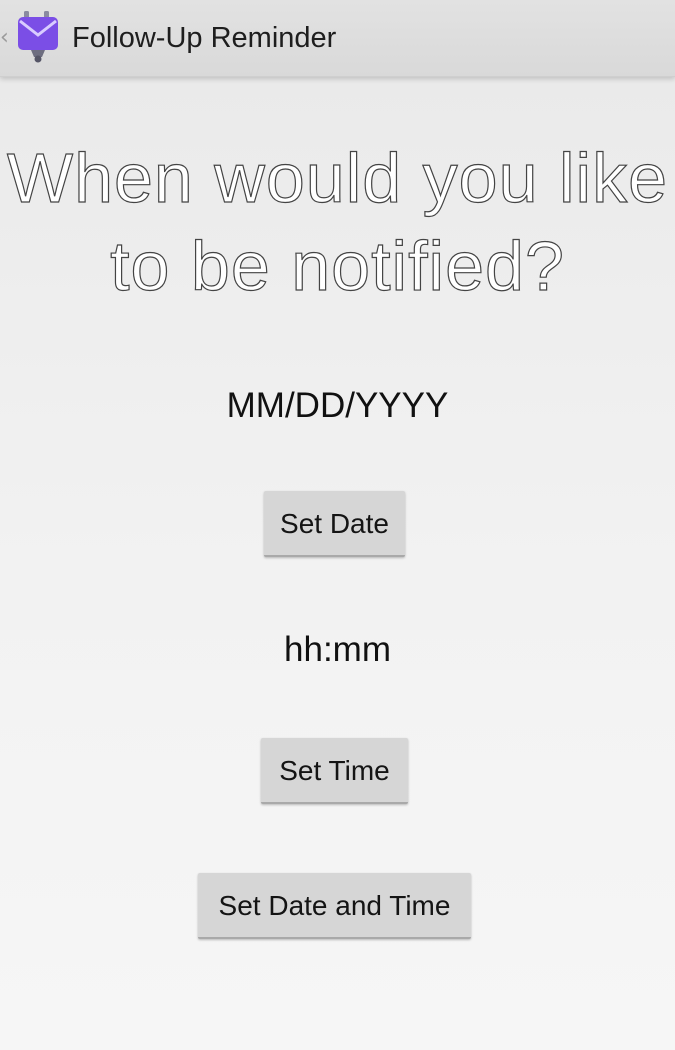 This screenshot has width=675, height=1050. Describe the element at coordinates (38, 37) in the screenshot. I see `envelope-robot-icon` at that location.